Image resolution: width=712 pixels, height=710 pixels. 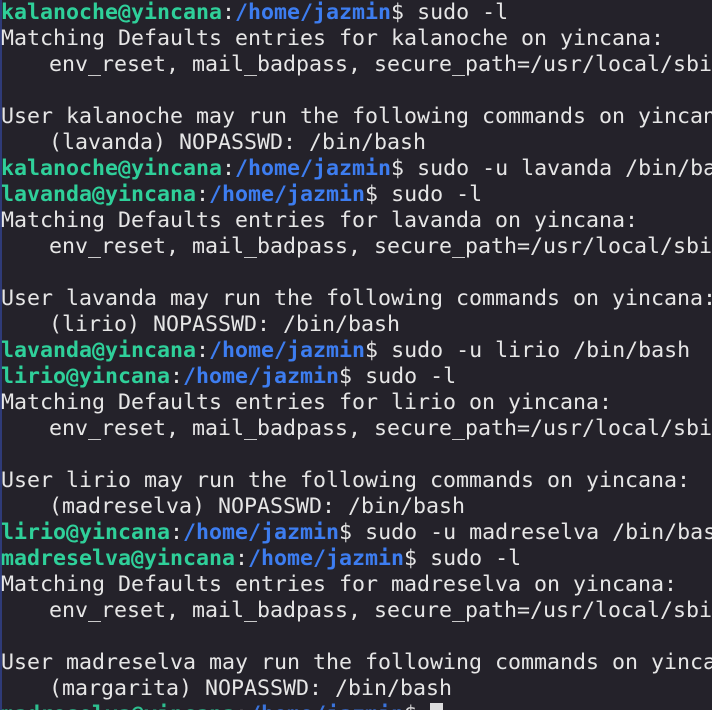 What do you see at coordinates (538, 532) in the screenshot?
I see `command-text: sudo -u madreselva /bin/bash` at bounding box center [538, 532].